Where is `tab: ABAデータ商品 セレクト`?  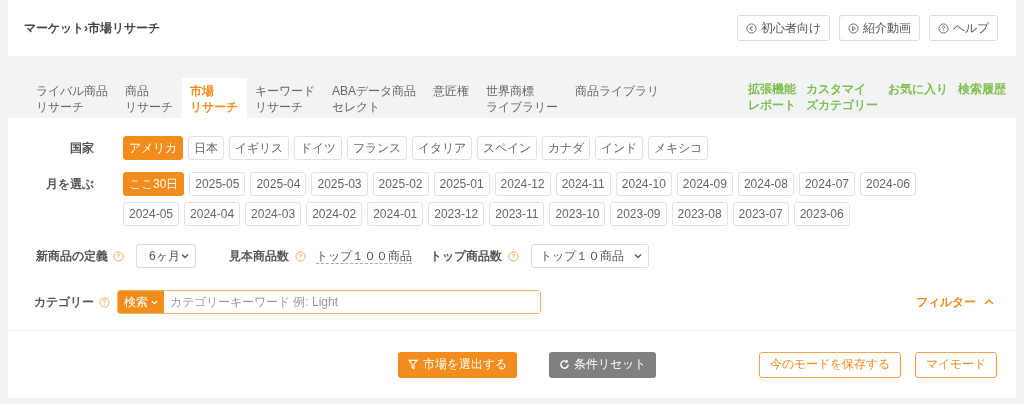
tab: ABAデータ商品 セレクト is located at coordinates (374, 98).